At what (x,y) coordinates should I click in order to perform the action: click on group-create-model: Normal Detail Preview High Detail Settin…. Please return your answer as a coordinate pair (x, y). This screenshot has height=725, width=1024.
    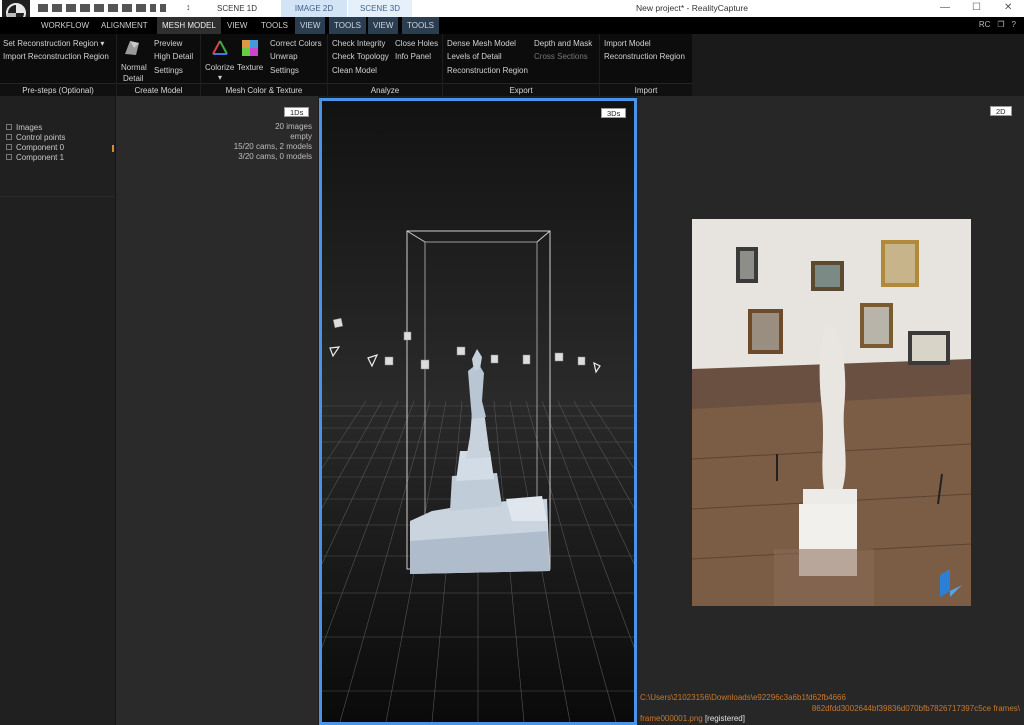
    Looking at the image, I should click on (159, 65).